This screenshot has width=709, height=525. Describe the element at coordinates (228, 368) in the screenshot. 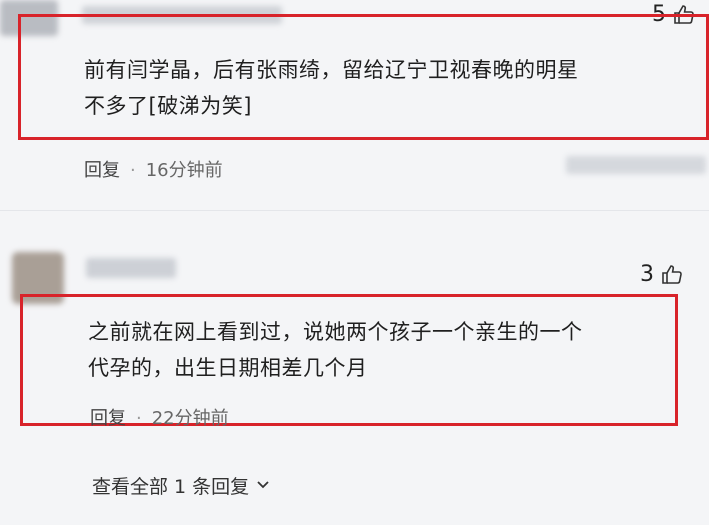

I see `comment-2-line2: 代孕的，出生日期相差几个月` at that location.